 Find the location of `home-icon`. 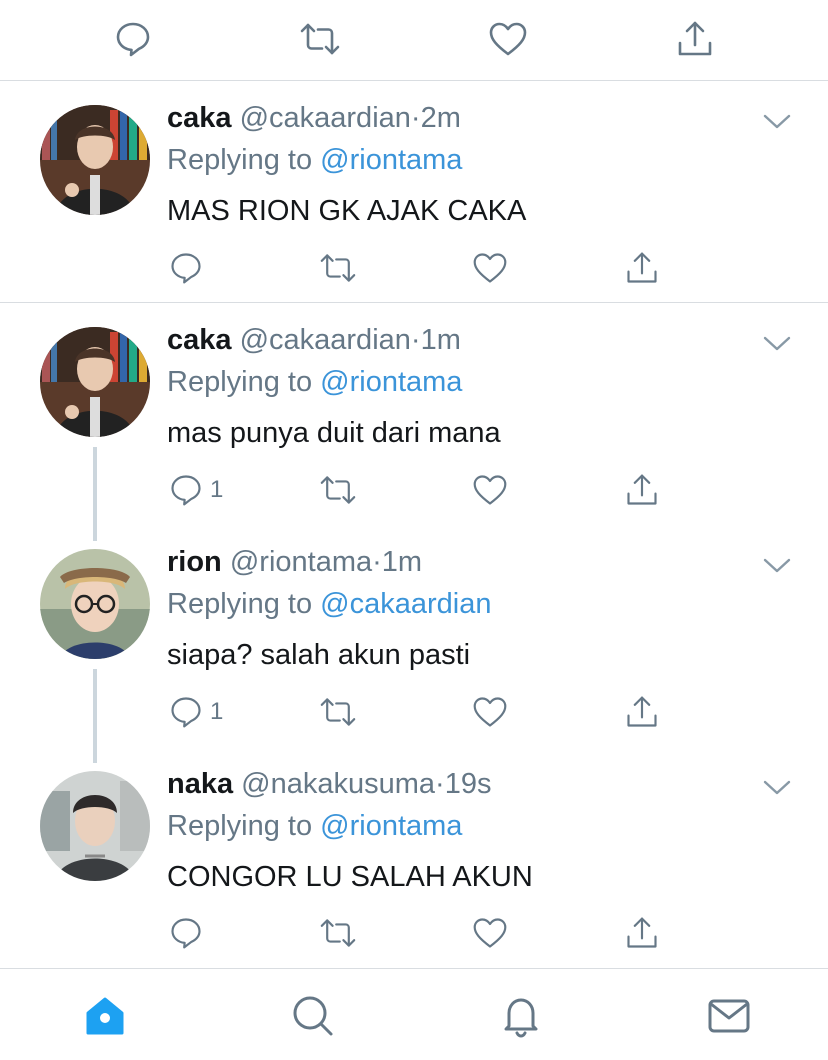

home-icon is located at coordinates (105, 1016).